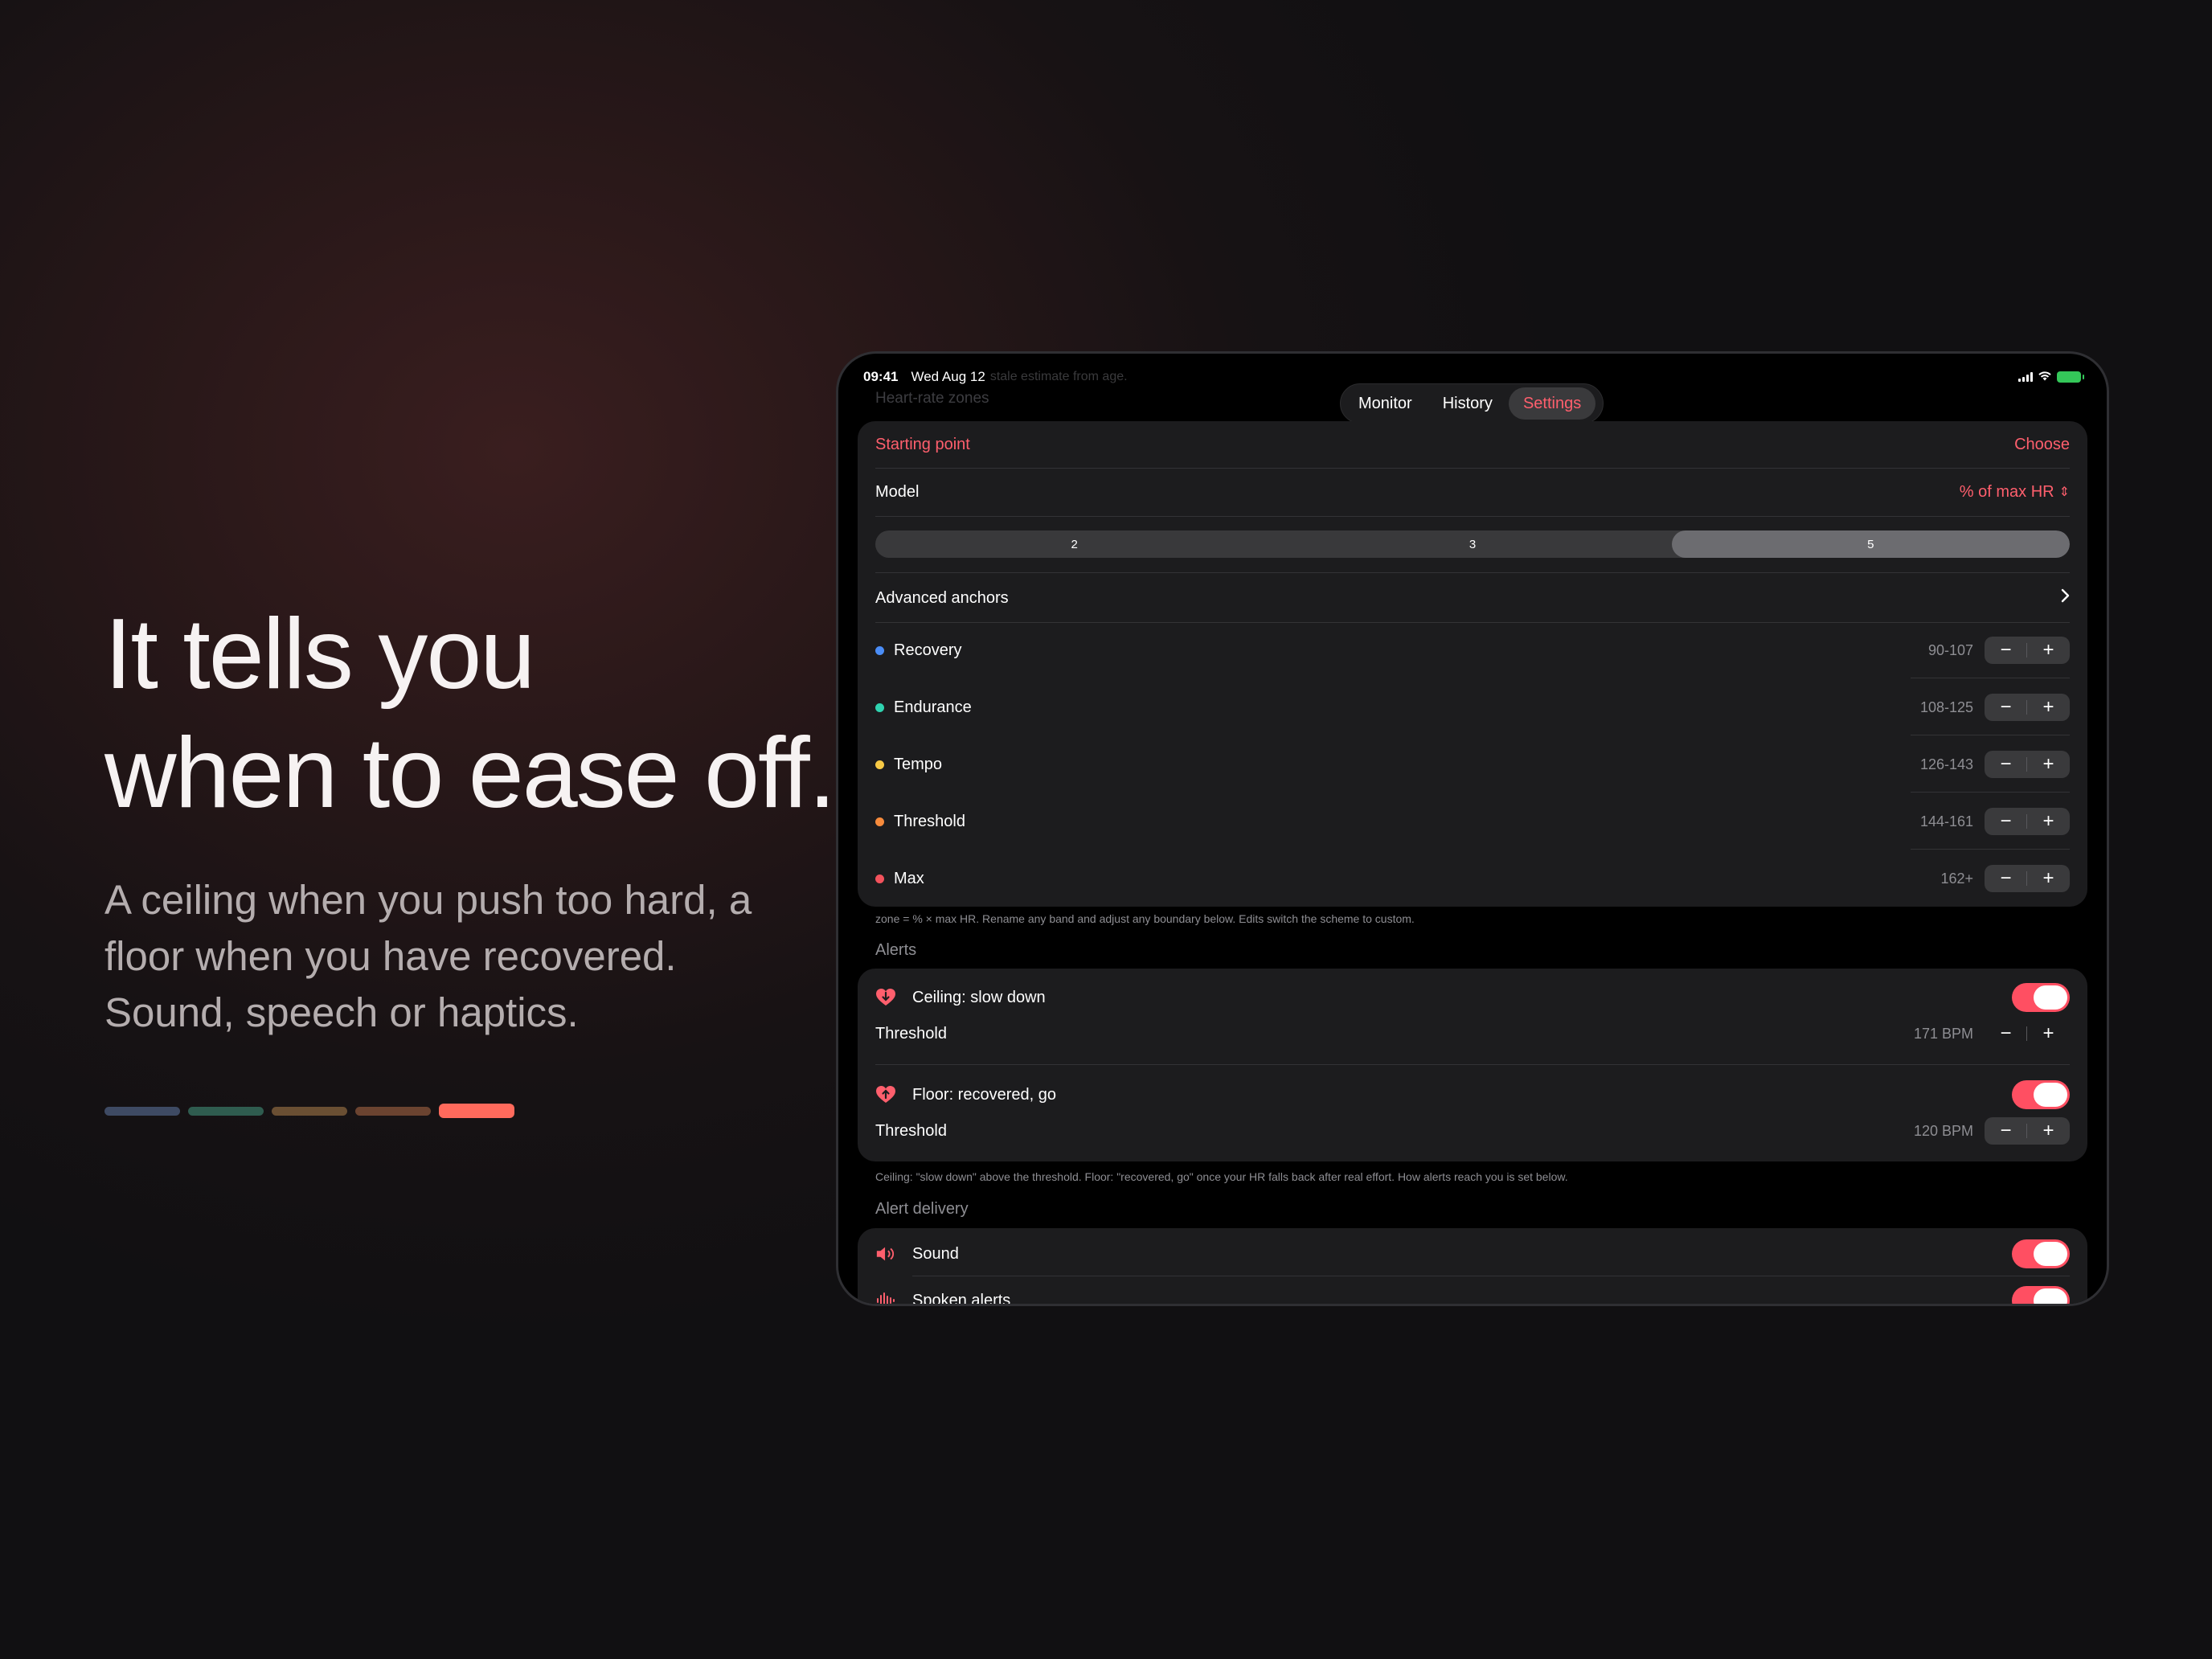 This screenshot has height=1659, width=2212. I want to click on zone-row-max: Max 162+ − +, so click(1472, 878).